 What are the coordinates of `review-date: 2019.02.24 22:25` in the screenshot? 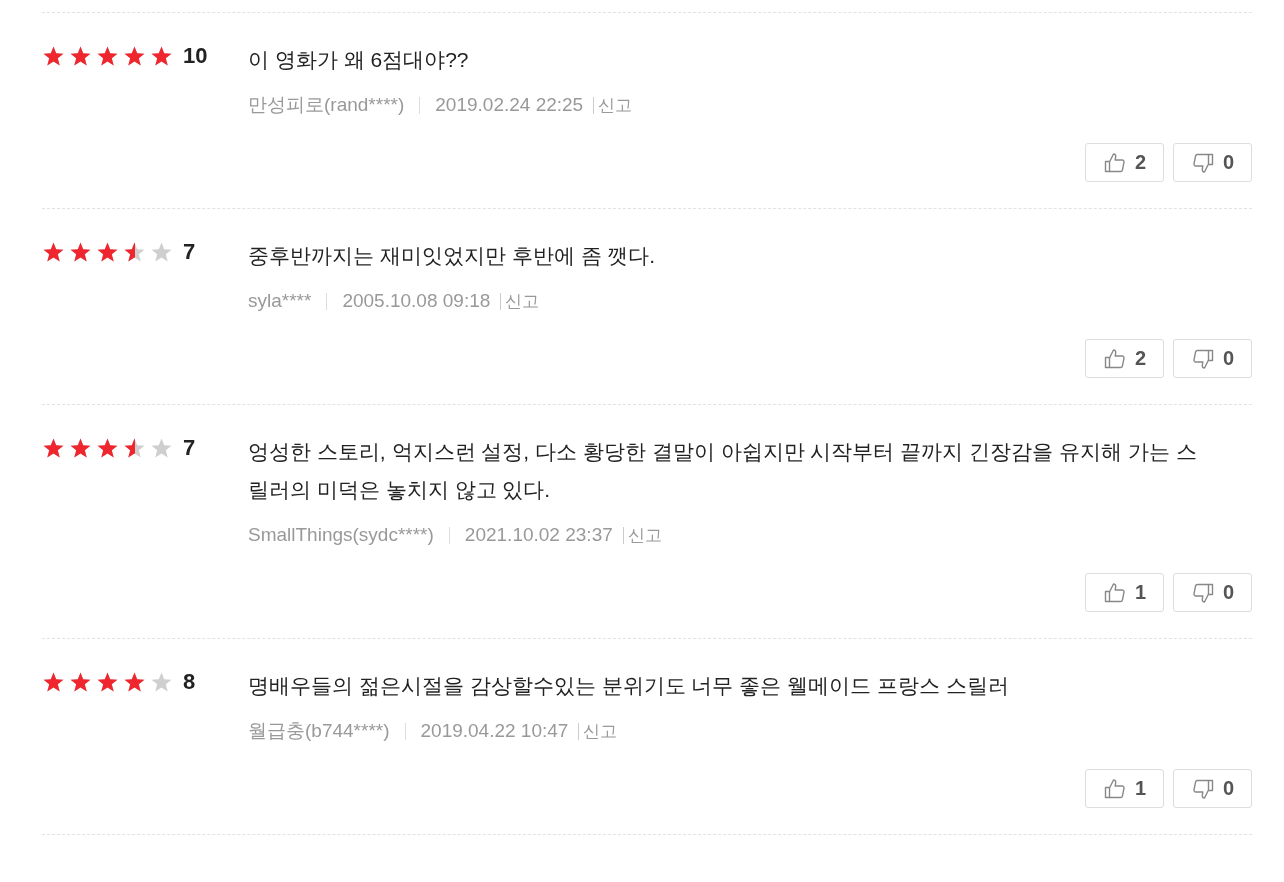 It's located at (509, 105).